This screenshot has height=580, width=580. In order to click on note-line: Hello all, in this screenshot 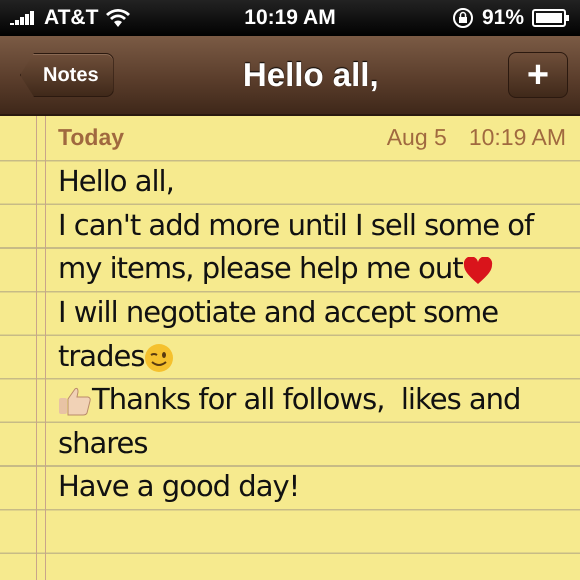, I will do `click(116, 181)`.